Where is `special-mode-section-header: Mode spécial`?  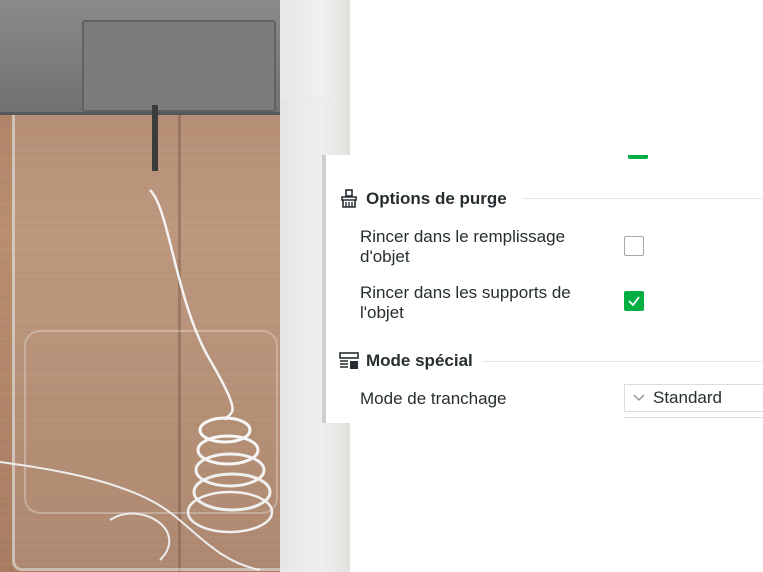 special-mode-section-header: Mode spécial is located at coordinates (405, 361).